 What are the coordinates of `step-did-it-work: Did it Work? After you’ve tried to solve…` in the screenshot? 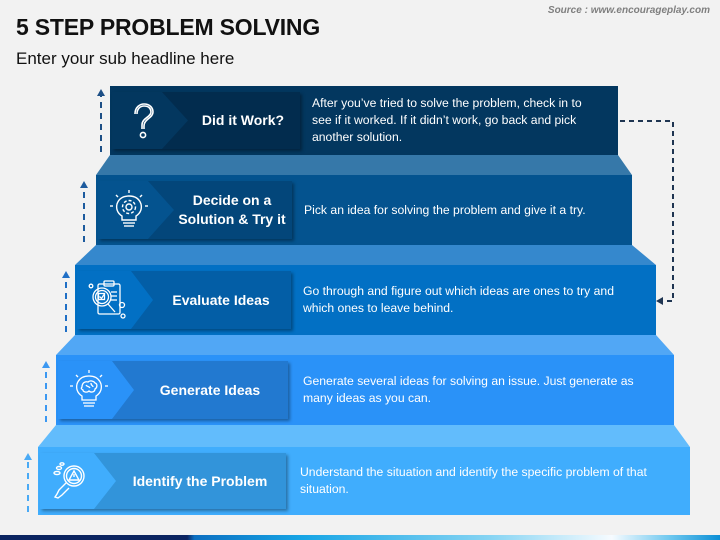 It's located at (364, 120).